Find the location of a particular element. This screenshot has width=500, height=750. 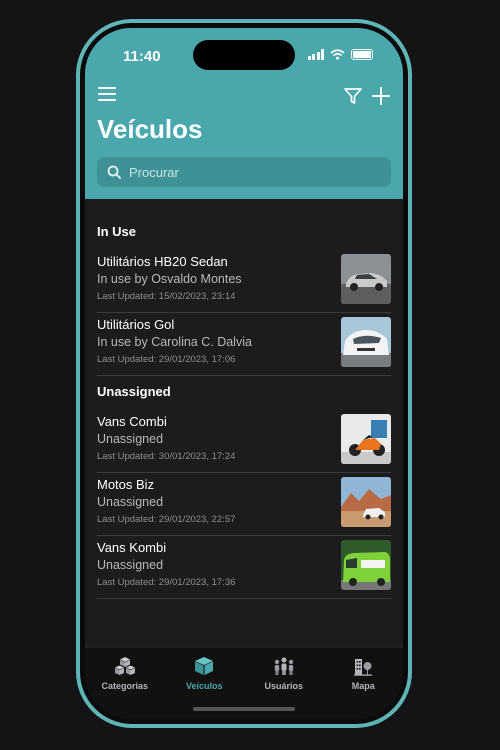

tab-label: Usuários is located at coordinates (283, 686).